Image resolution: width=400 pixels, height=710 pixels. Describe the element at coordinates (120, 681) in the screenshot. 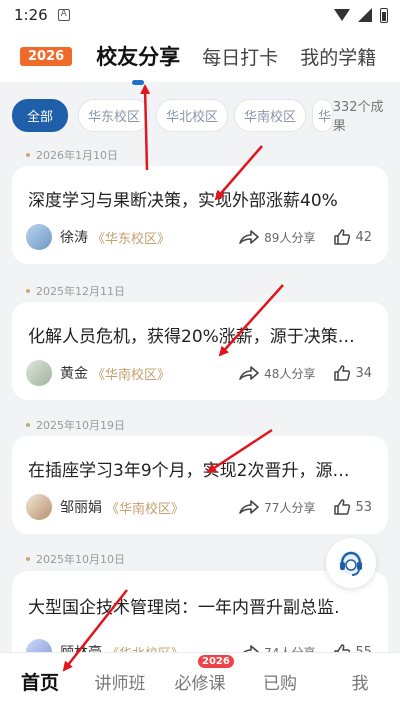

I see `nav-lecturer-class: 讲师班` at that location.